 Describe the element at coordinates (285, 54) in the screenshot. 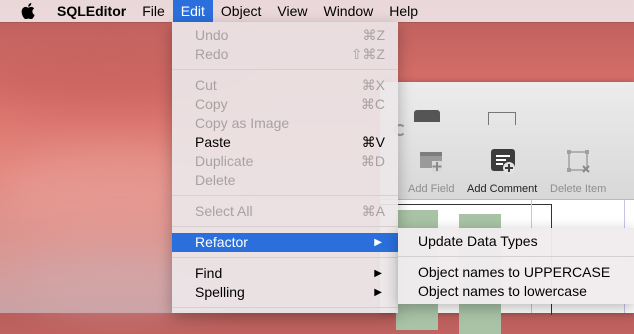

I see `menu-item-redo: Redo ⇧⌘Z` at that location.